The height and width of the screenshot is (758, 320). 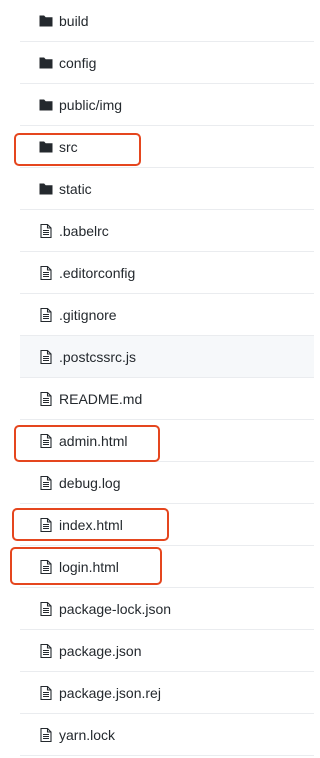 What do you see at coordinates (167, 147) in the screenshot?
I see `file-row-src: src` at bounding box center [167, 147].